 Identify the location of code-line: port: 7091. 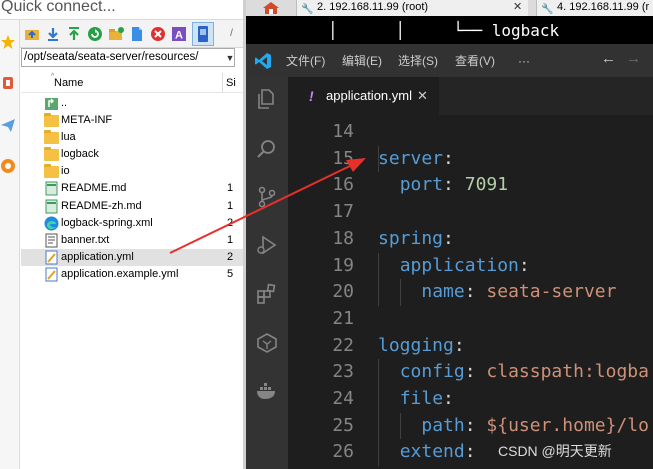
(443, 185).